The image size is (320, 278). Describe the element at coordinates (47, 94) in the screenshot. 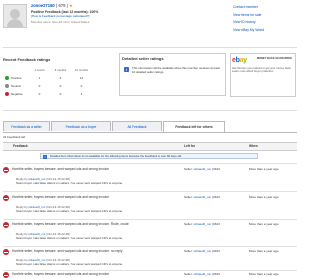

I see `ratings-row-negative: Negative 0 0 2` at that location.